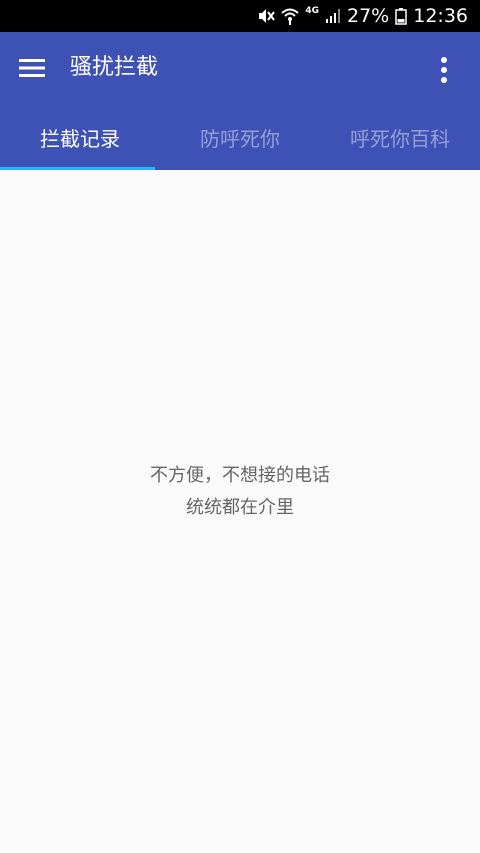  I want to click on tab-label: 呼死你百科, so click(400, 138).